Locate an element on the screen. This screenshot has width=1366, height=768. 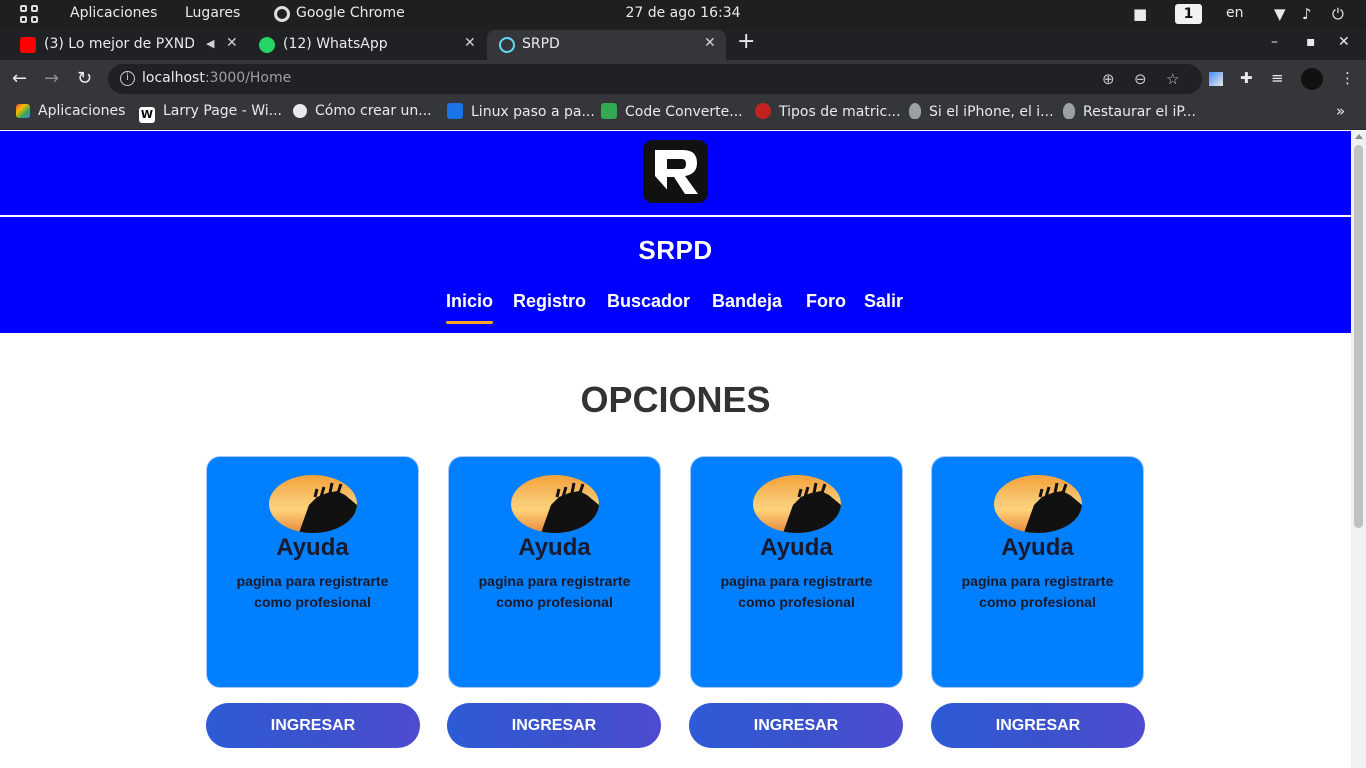
workspace-indicator: 1 is located at coordinates (1188, 14).